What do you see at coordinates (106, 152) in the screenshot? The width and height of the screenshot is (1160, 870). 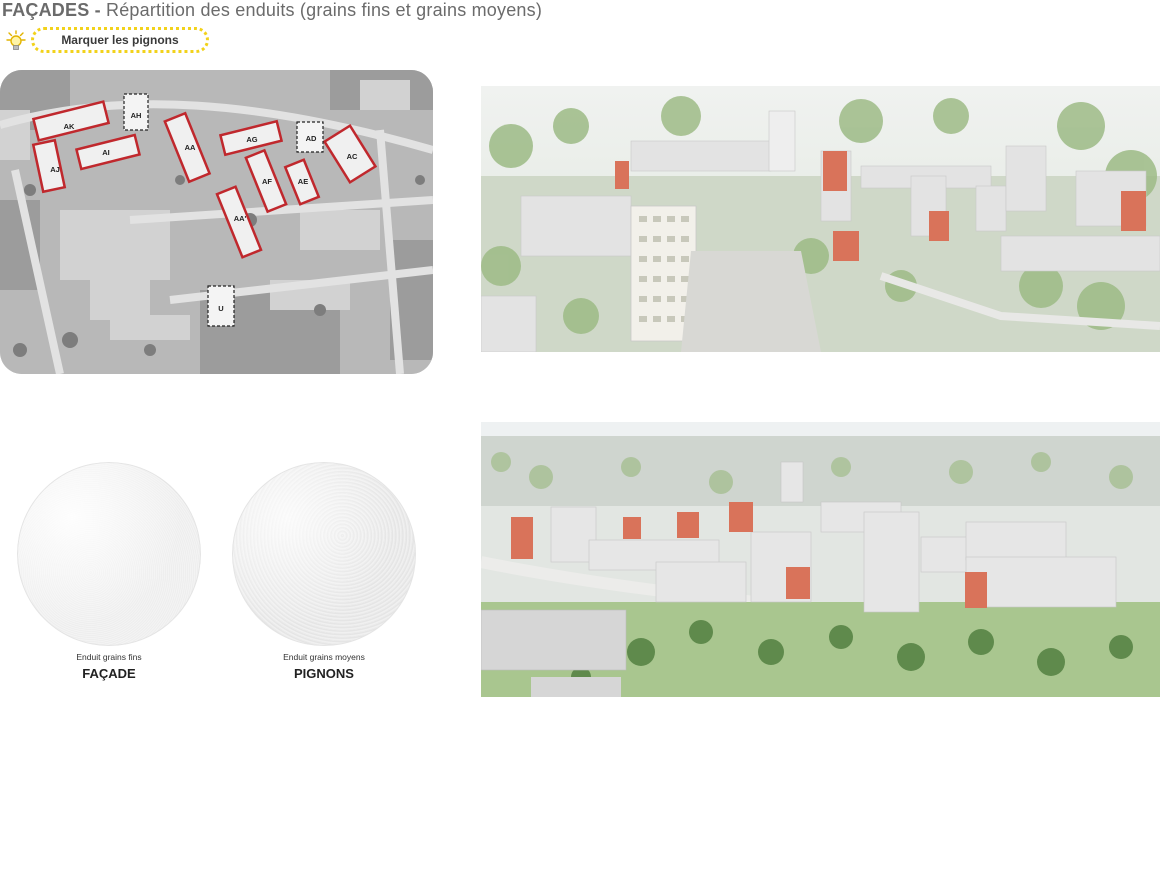 I see `label-AI: AI` at bounding box center [106, 152].